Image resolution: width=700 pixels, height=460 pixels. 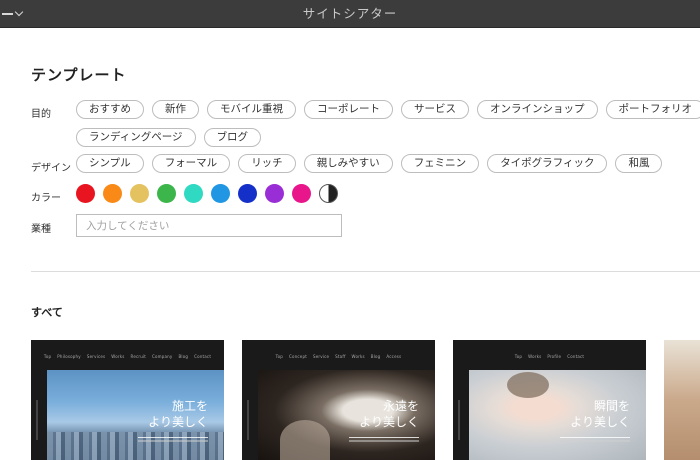 I want to click on color-label: カラー, so click(x=46, y=198).